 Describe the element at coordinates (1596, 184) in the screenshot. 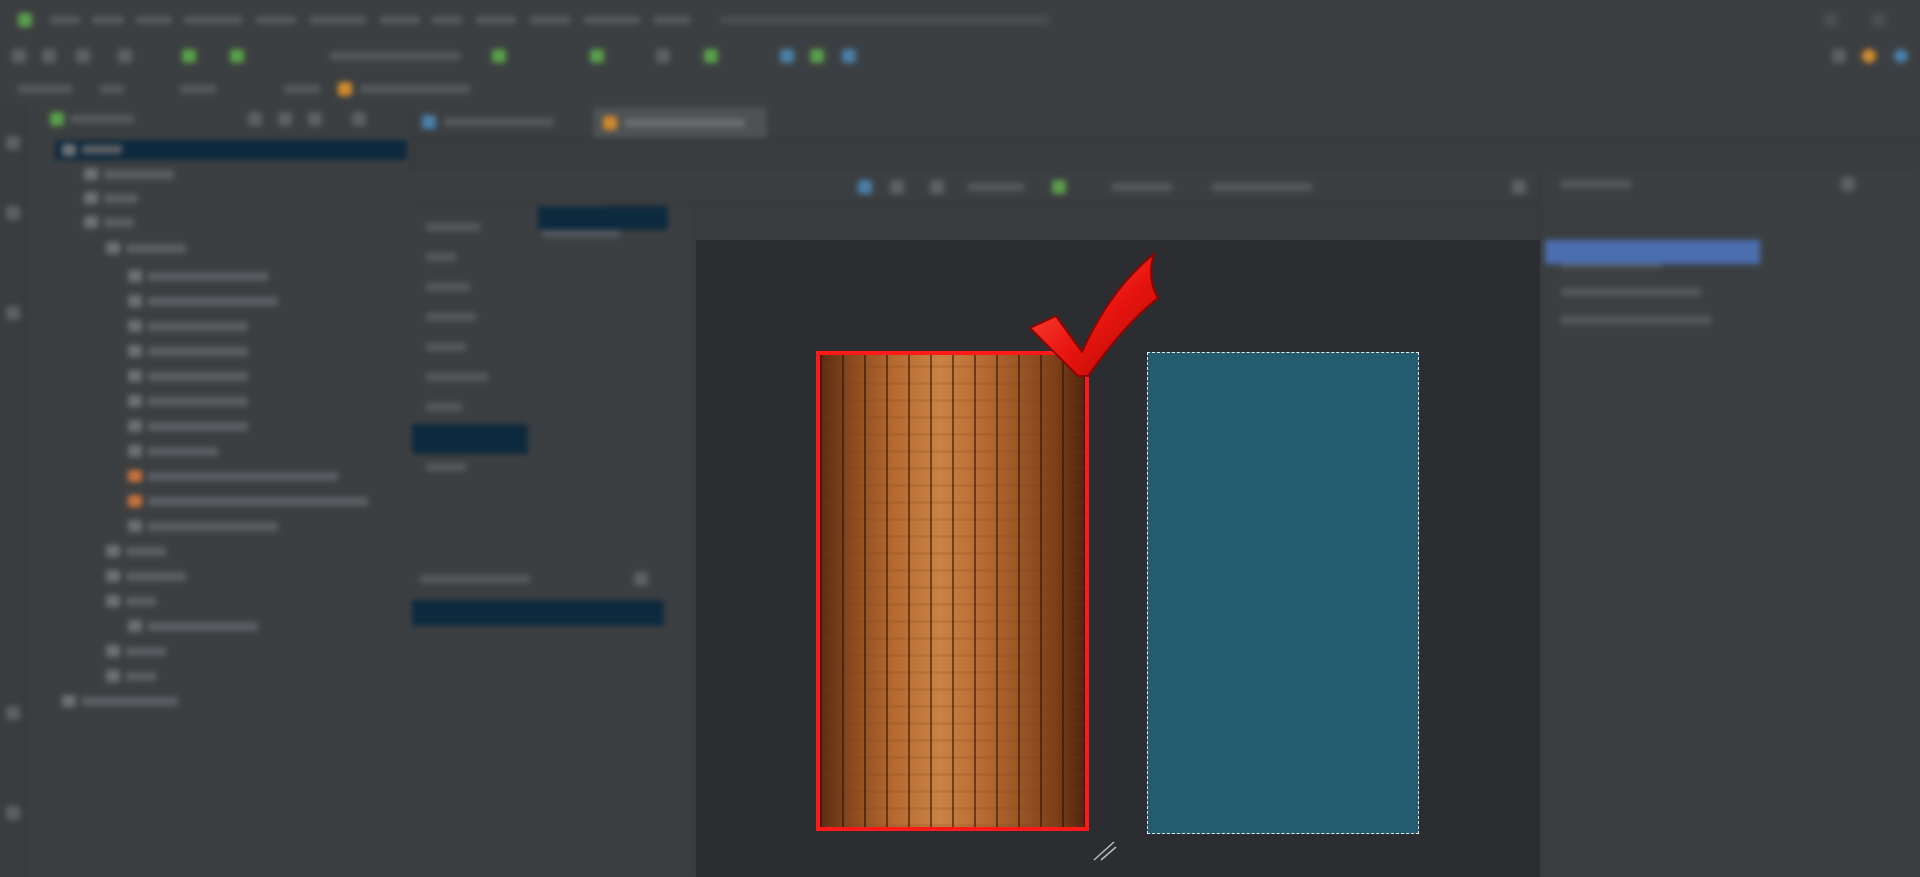

I see `attributes-title` at that location.